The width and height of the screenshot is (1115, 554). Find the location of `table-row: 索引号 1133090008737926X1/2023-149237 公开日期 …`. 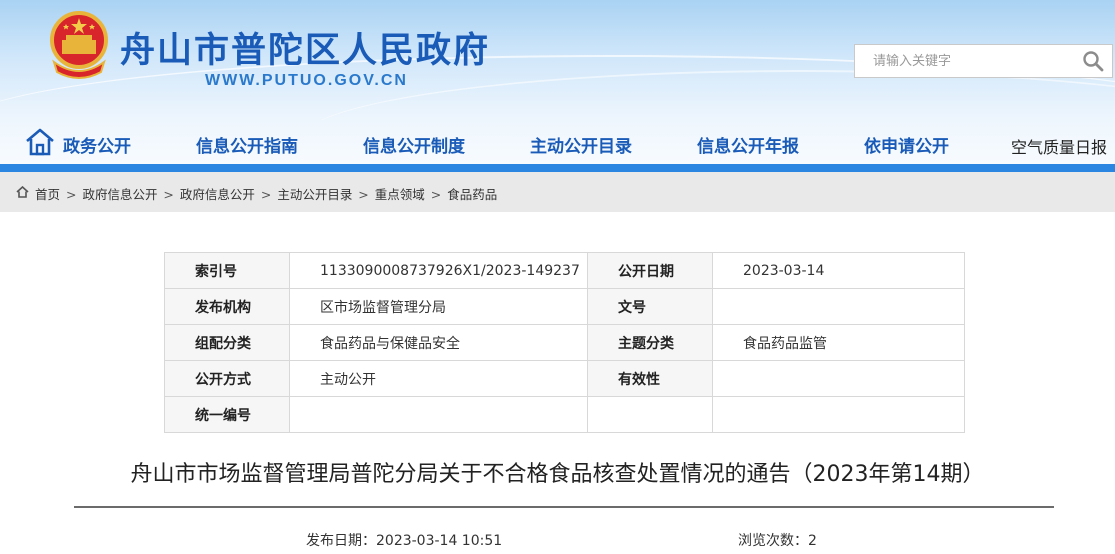

table-row: 索引号 1133090008737926X1/2023-149237 公开日期 … is located at coordinates (564, 270).